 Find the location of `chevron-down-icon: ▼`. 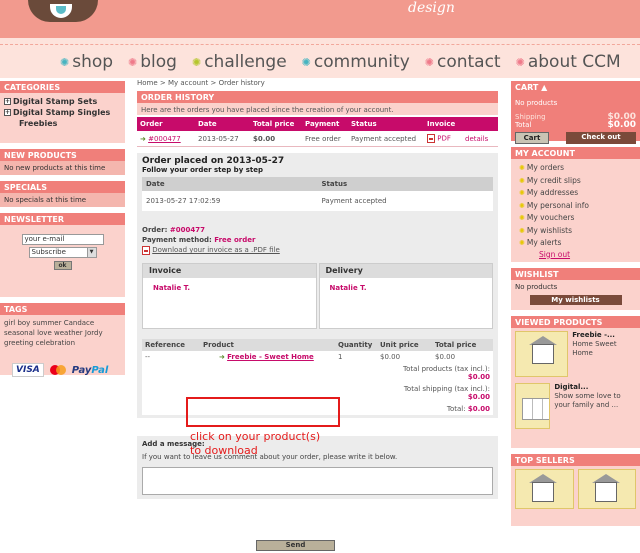

chevron-down-icon: ▼ is located at coordinates (91, 252).